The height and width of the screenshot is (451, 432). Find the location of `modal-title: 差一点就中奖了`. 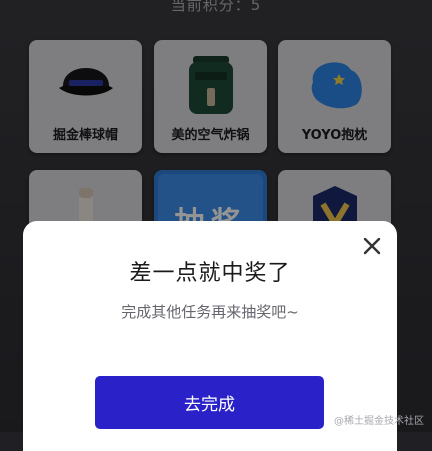

modal-title: 差一点就中奖了 is located at coordinates (210, 273).